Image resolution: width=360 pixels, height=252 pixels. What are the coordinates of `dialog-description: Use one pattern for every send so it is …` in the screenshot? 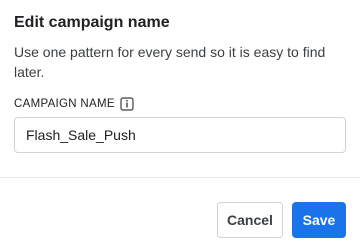 It's located at (170, 62).